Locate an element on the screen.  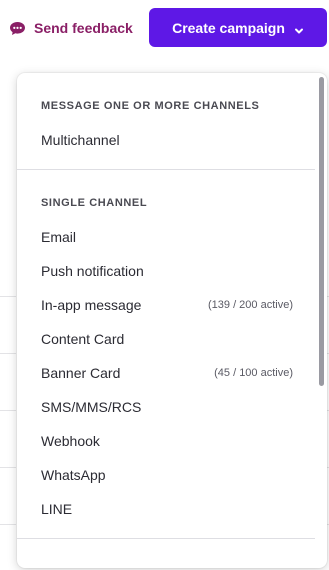
menu-item-label: Banner Card is located at coordinates (81, 373).